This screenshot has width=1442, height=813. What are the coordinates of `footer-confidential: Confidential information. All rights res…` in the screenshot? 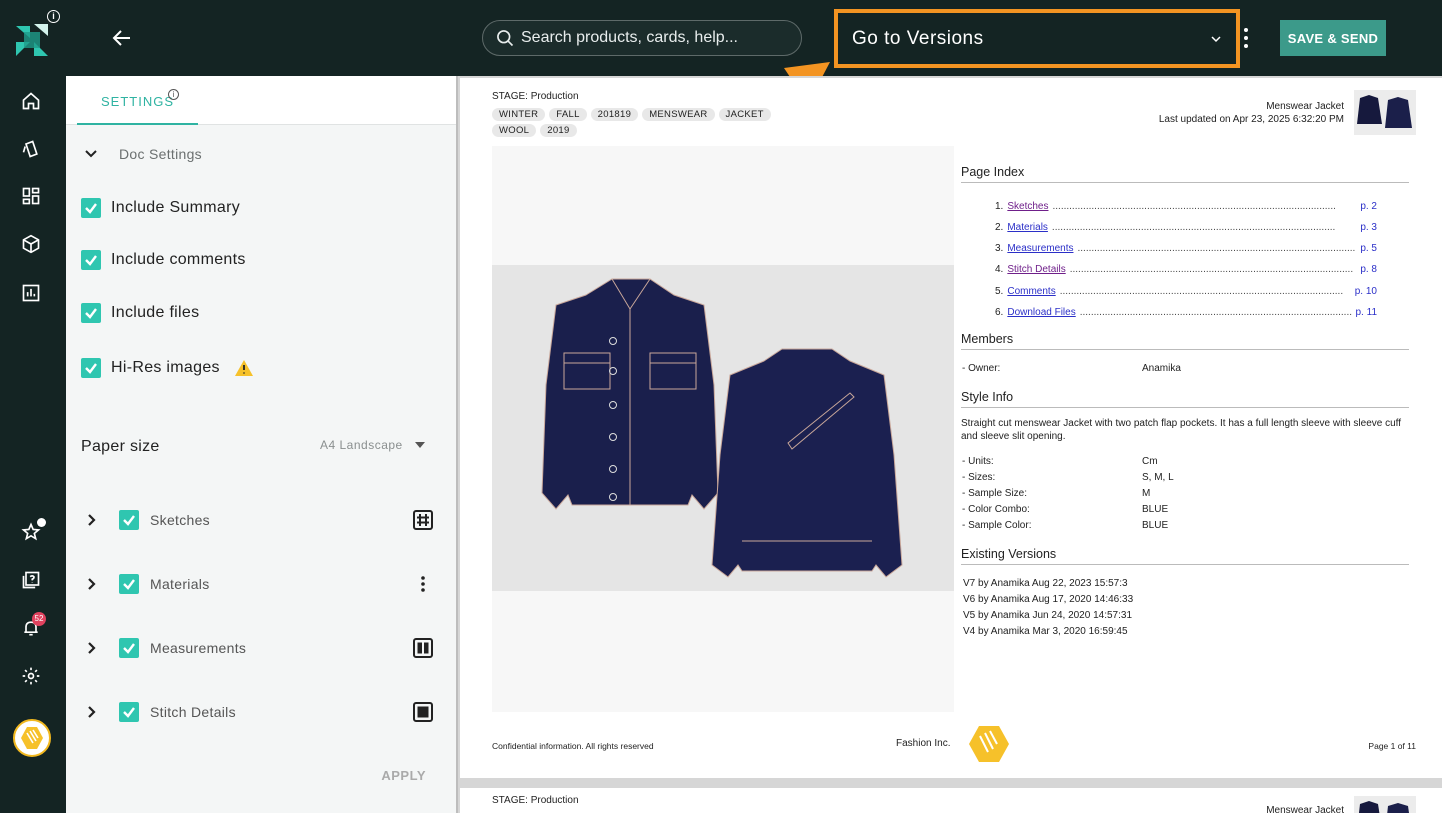 It's located at (573, 746).